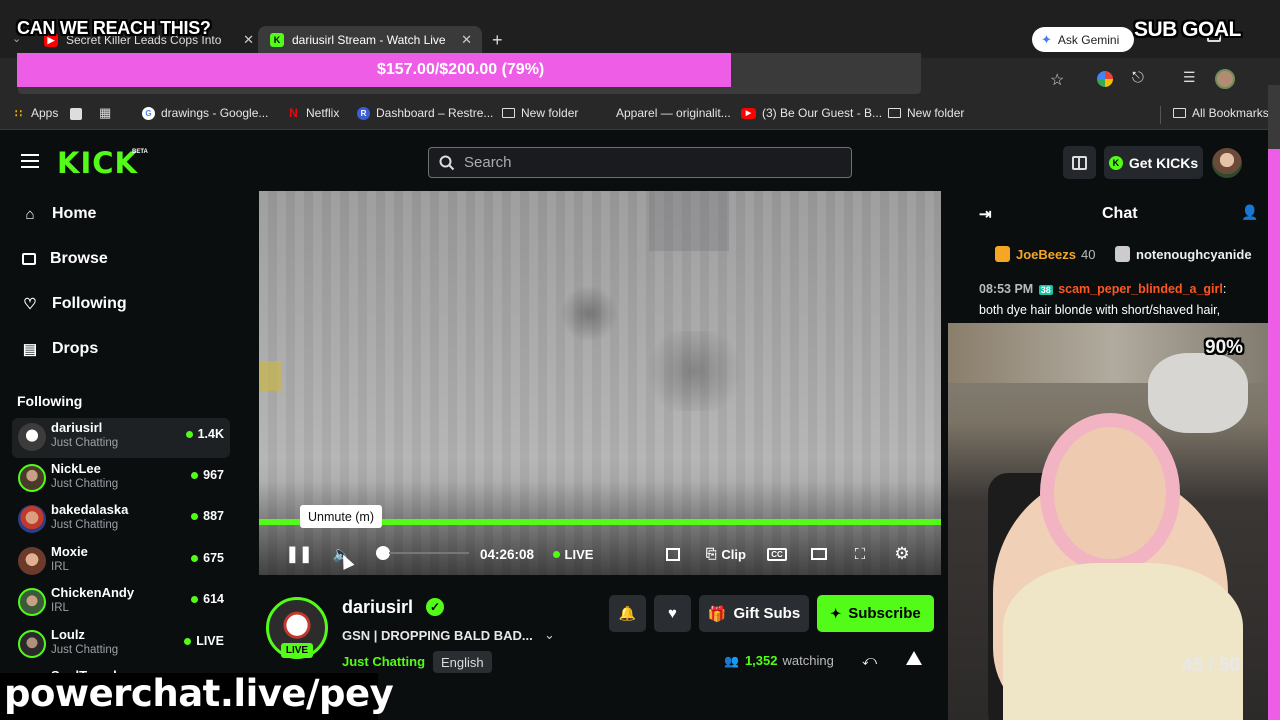 This screenshot has height=720, width=1280. I want to click on new-tab-button: +, so click(497, 40).